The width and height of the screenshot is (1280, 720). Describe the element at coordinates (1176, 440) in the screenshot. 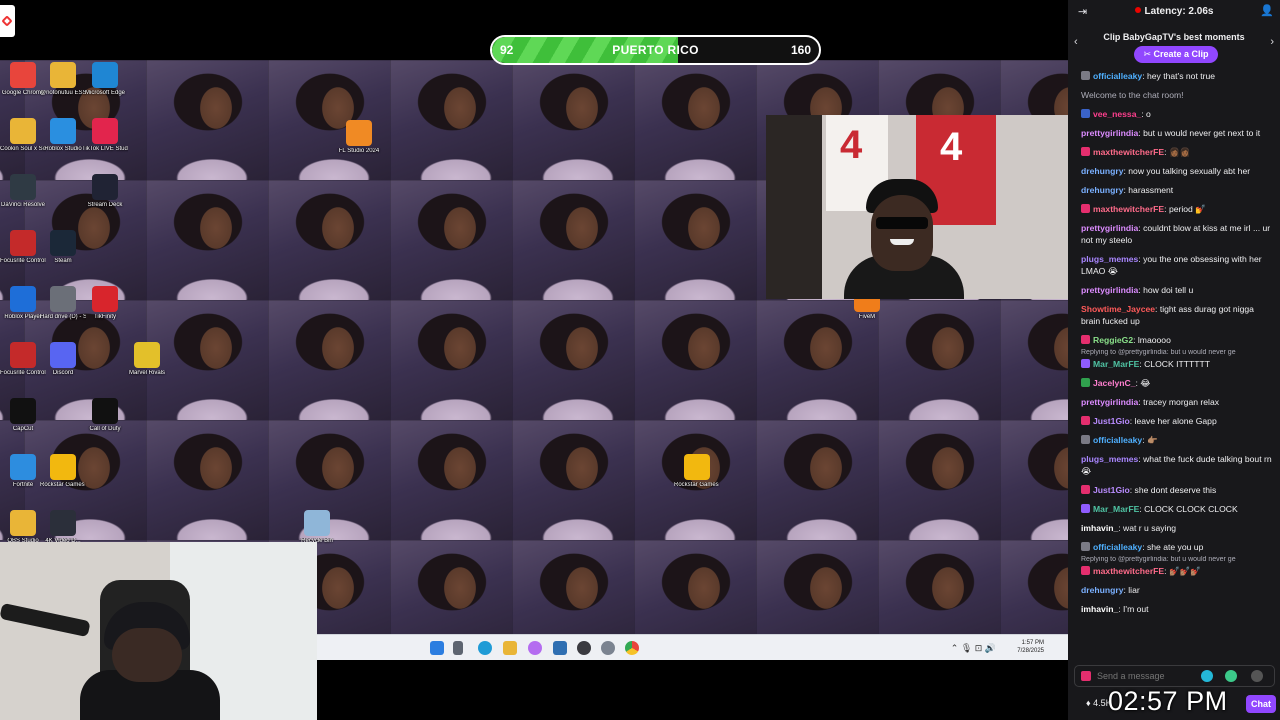

I see `chat-message: officialleaky: 👉🏽` at that location.